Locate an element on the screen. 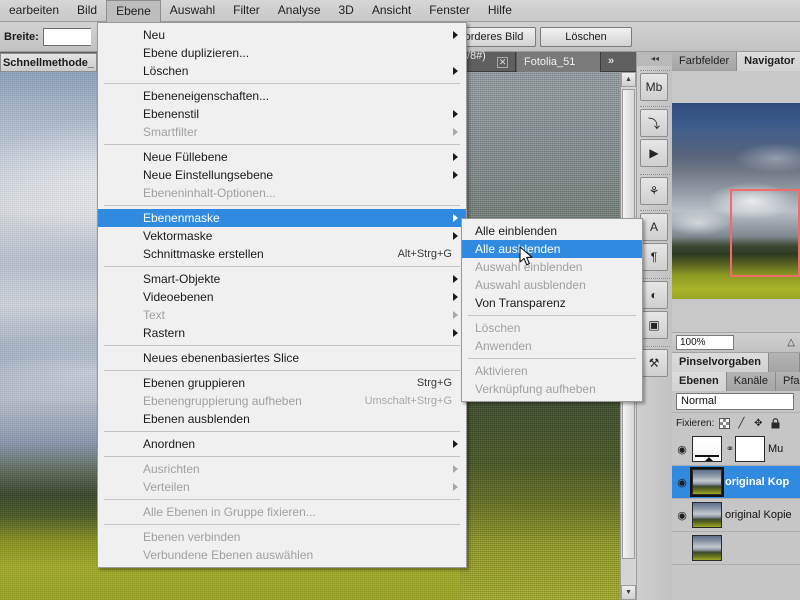  menu-item-neue-fuellebene: Neue Füllebene is located at coordinates (282, 157).